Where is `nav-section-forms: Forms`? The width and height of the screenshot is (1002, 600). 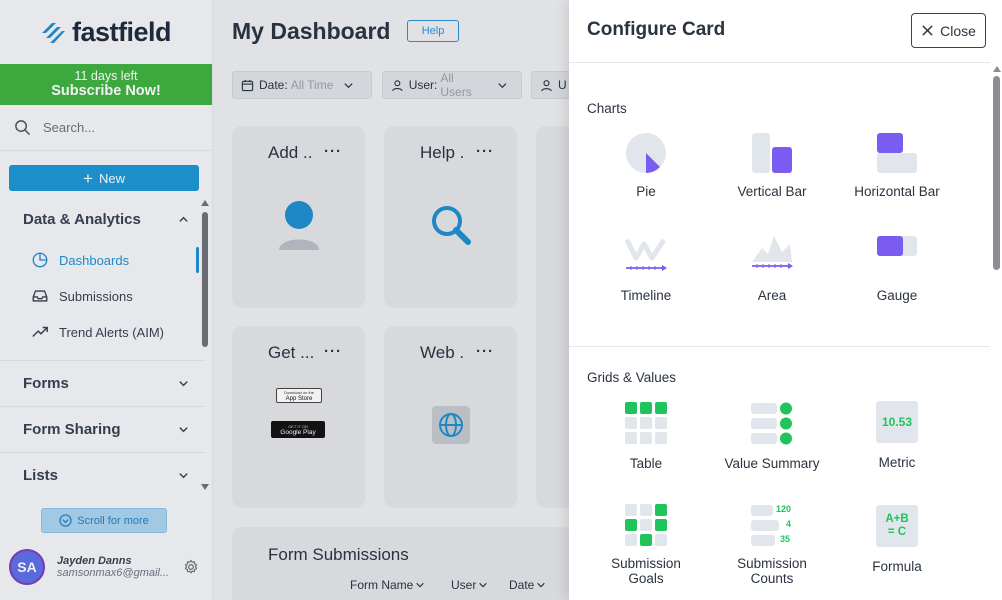 nav-section-forms: Forms is located at coordinates (102, 383).